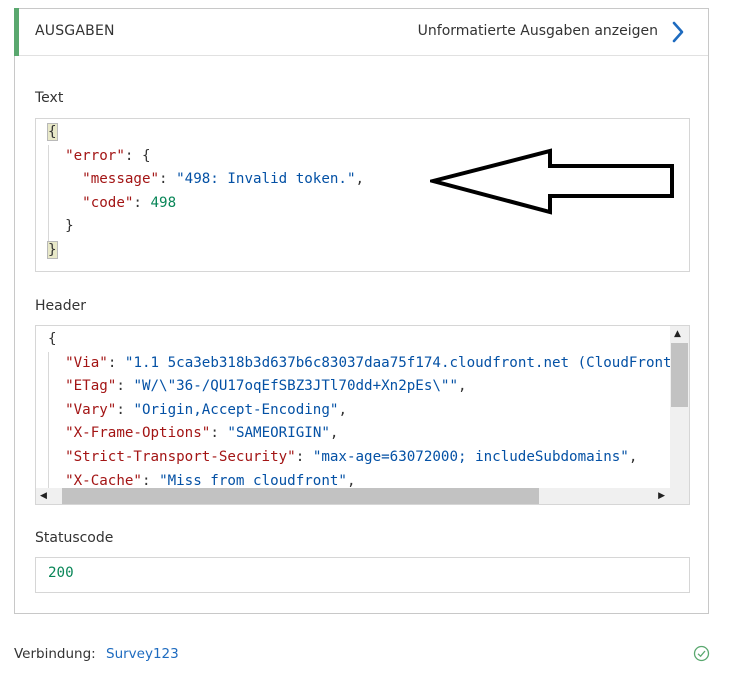 The width and height of the screenshot is (735, 690). Describe the element at coordinates (300, 496) in the screenshot. I see `horizontal-scroll-thumb` at that location.